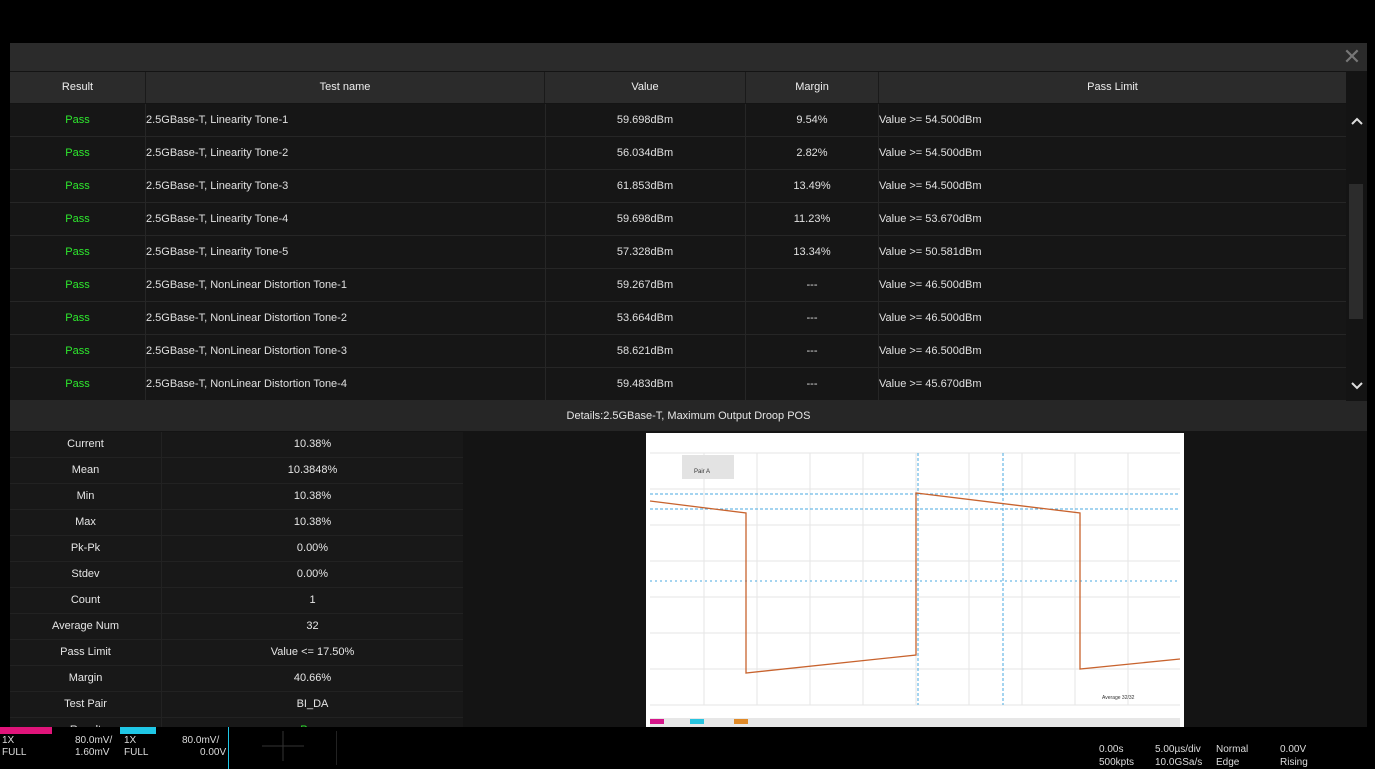  I want to click on stat-value: 1, so click(312, 600).